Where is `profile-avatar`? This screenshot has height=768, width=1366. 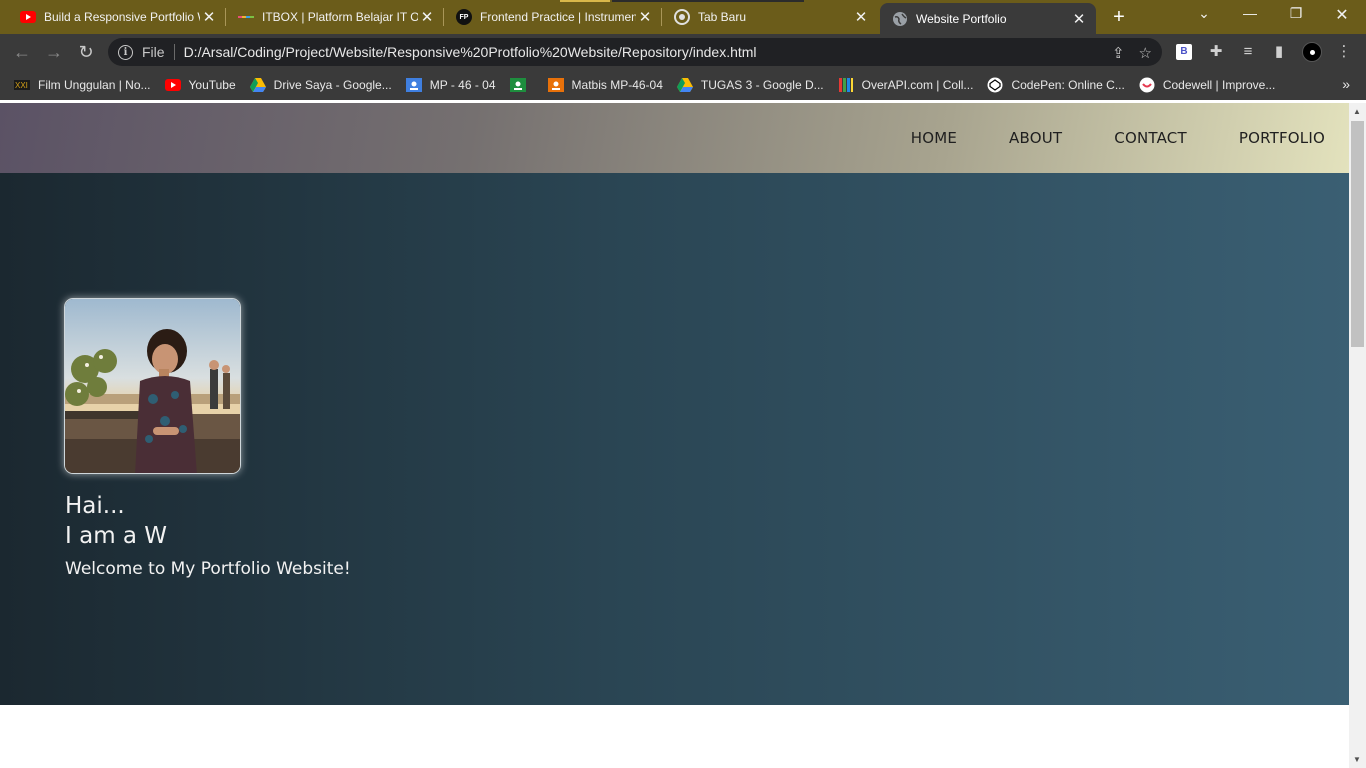
profile-avatar is located at coordinates (1312, 52).